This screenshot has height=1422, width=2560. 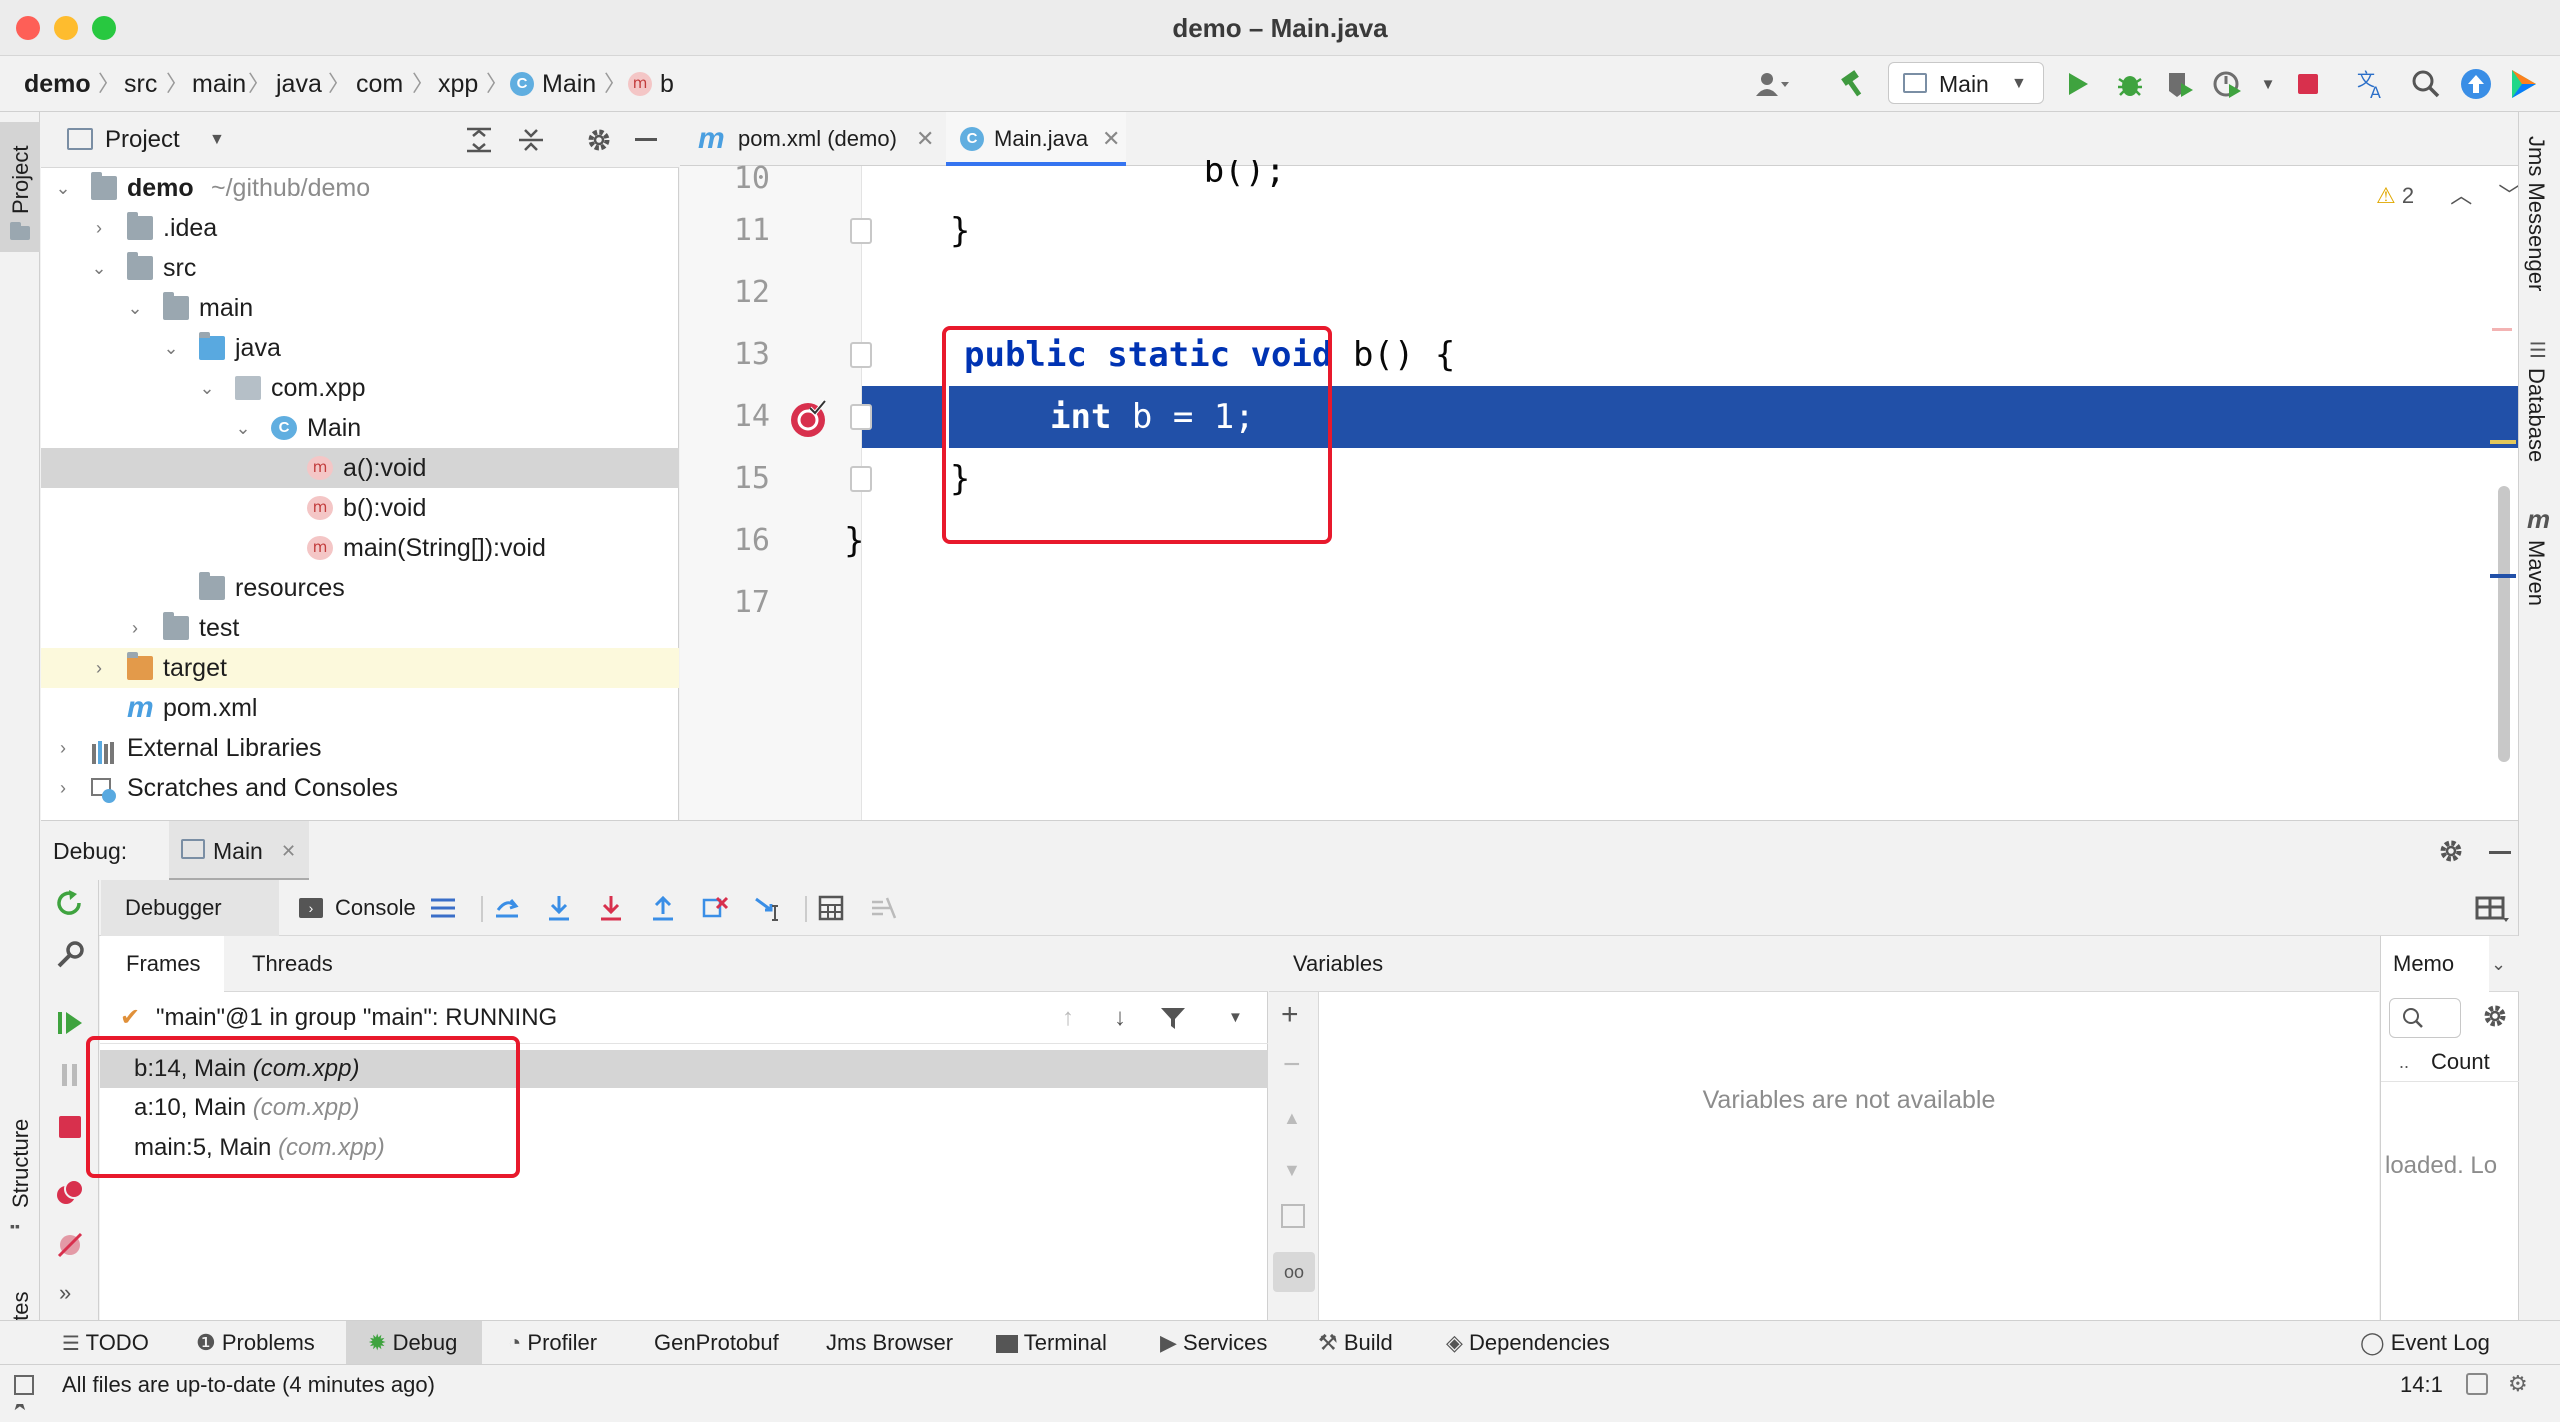 What do you see at coordinates (140, 84) in the screenshot?
I see `breadcrumb-src: src` at bounding box center [140, 84].